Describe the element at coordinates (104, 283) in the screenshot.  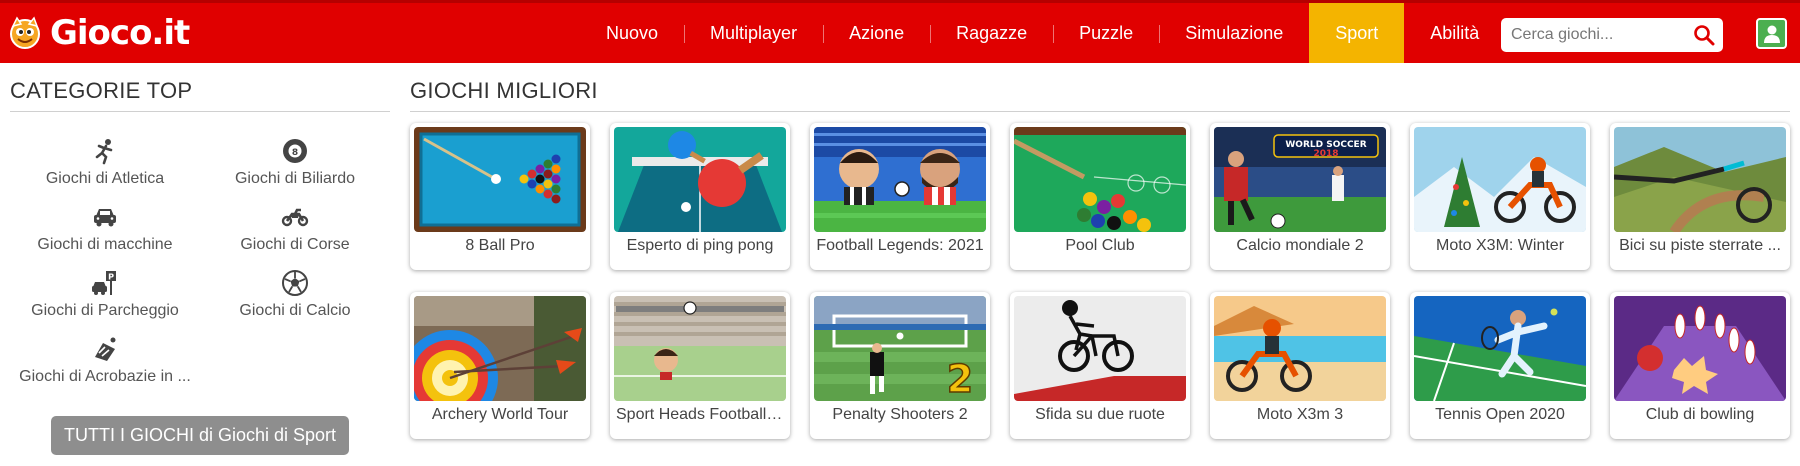
I see `parking-icon: P` at that location.